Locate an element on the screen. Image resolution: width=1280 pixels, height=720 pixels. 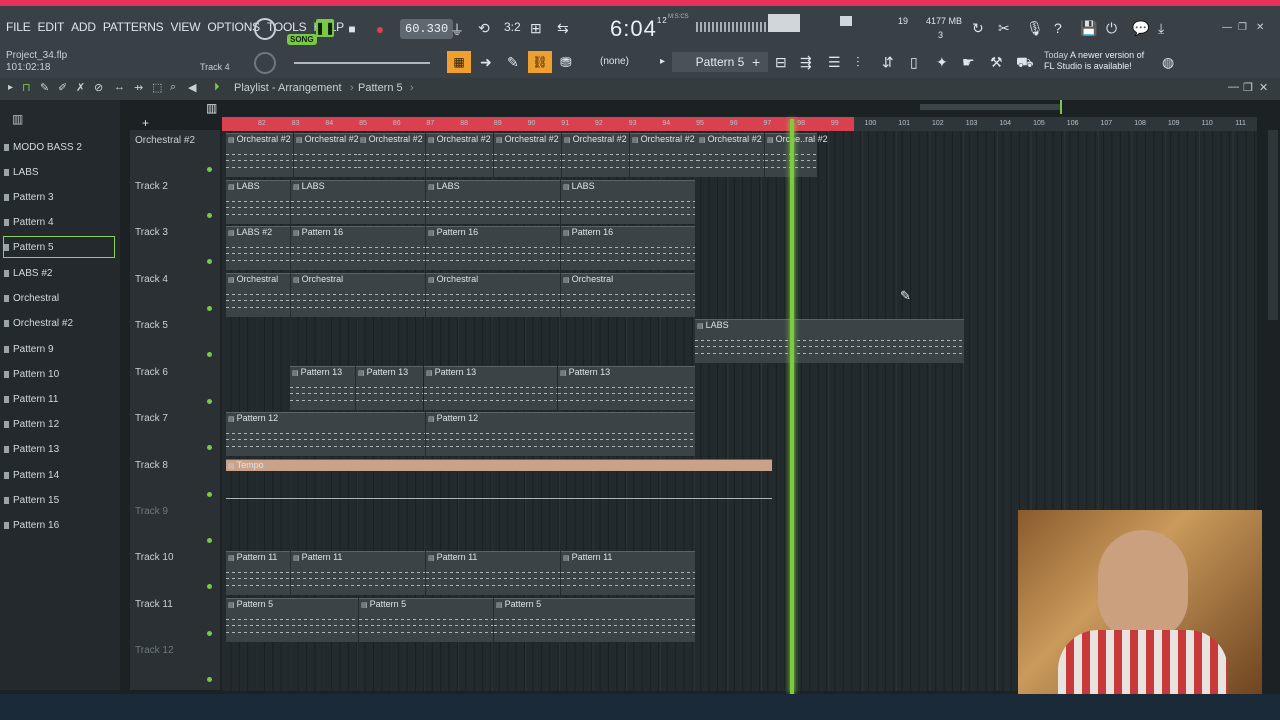
track-name: Orchestral #2 is located at coordinates (165, 140).